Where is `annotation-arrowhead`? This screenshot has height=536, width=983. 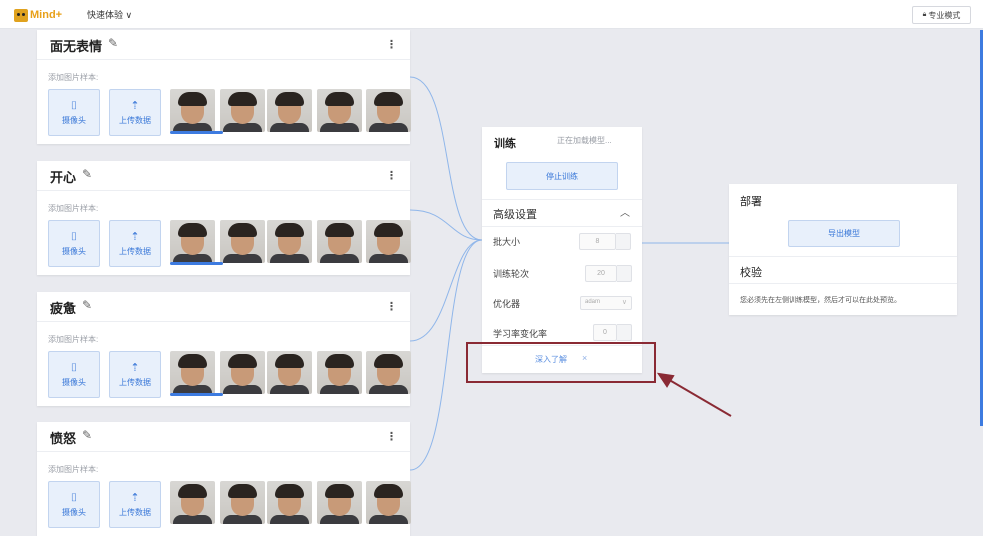 annotation-arrowhead is located at coordinates (665, 380).